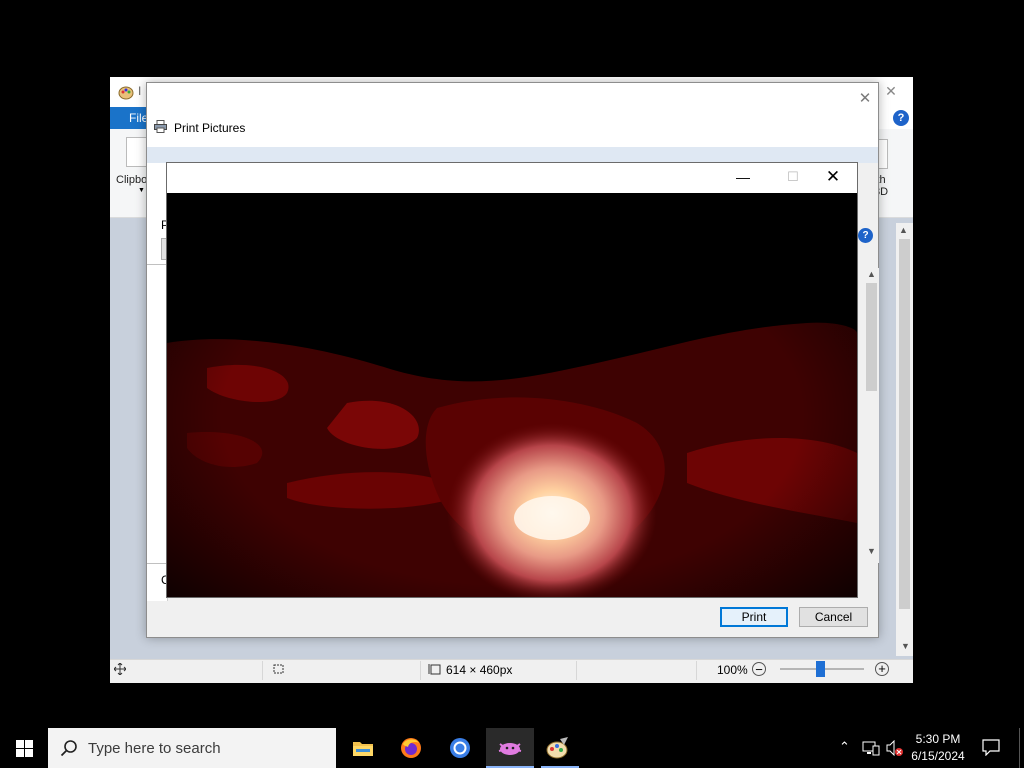 This screenshot has width=1024, height=768. I want to click on taskbar-file-explorer, so click(362, 748).